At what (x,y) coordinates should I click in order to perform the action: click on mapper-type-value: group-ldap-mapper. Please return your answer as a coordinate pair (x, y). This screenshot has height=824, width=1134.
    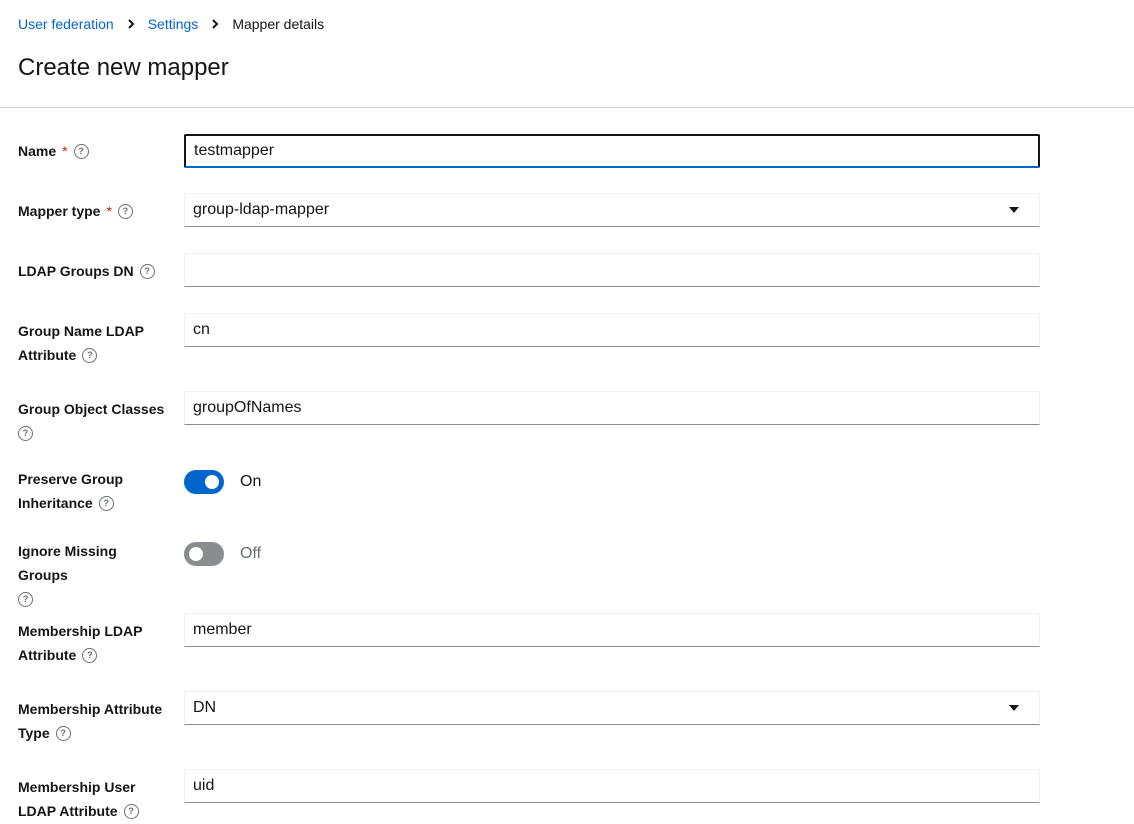
    Looking at the image, I should click on (261, 209).